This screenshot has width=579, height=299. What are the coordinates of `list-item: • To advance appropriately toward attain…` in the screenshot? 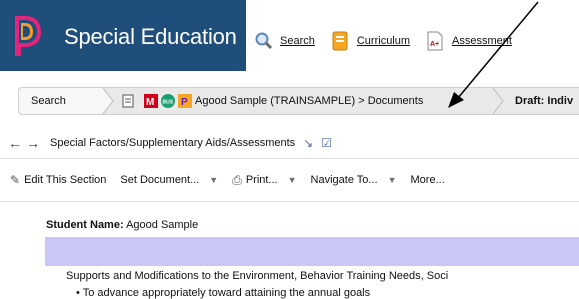 It's located at (223, 293).